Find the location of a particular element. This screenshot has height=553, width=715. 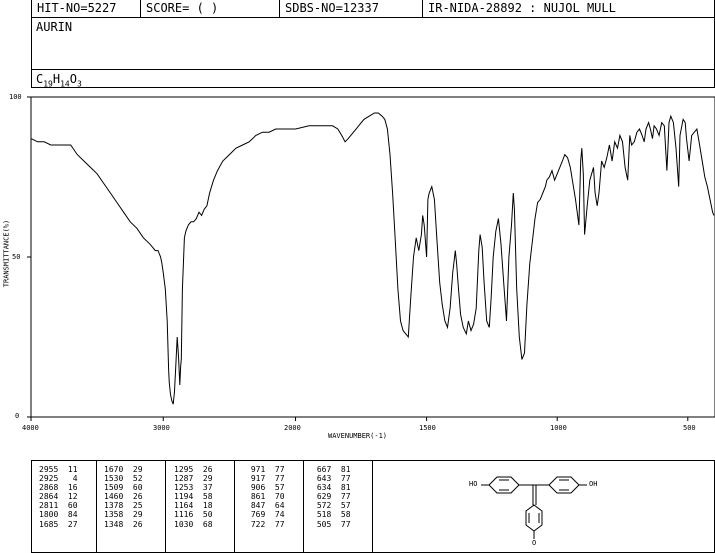

peak-transmittance: 25 is located at coordinates (133, 506).